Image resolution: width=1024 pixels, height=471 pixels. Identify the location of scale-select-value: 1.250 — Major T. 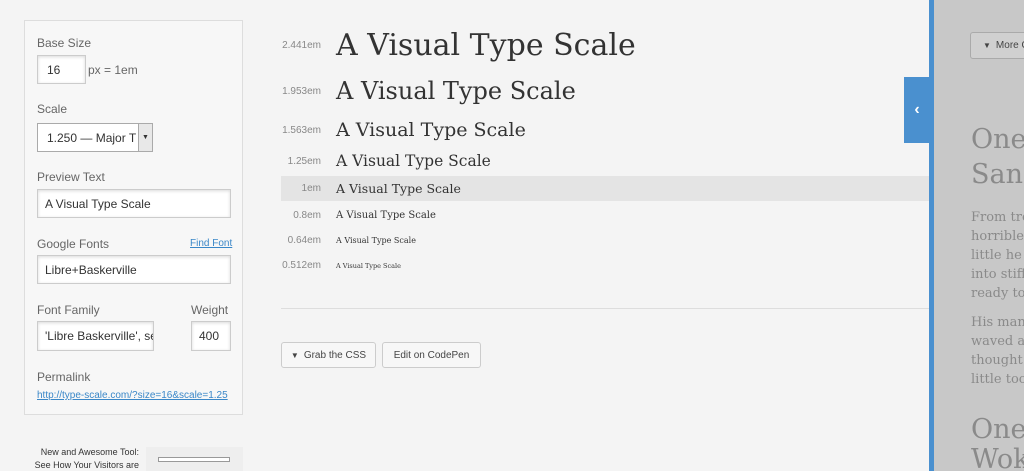
(92, 137).